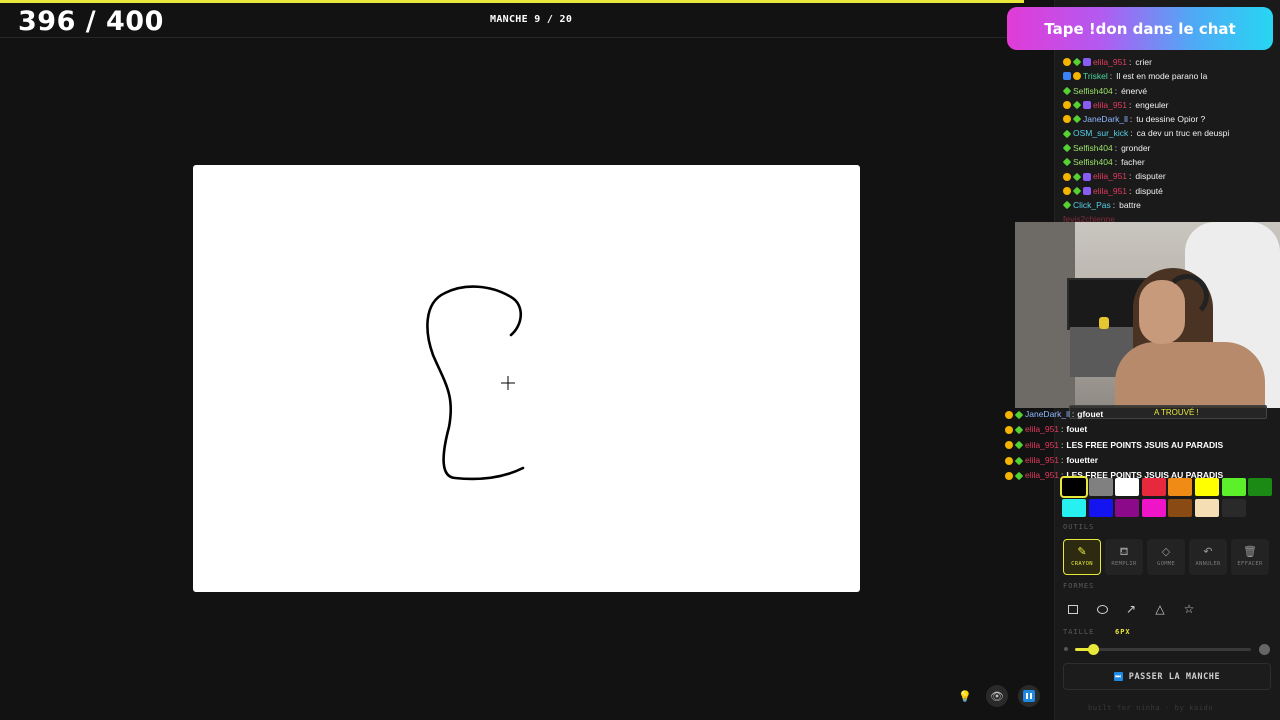  What do you see at coordinates (1130, 204) in the screenshot?
I see `chat-text: battre` at bounding box center [1130, 204].